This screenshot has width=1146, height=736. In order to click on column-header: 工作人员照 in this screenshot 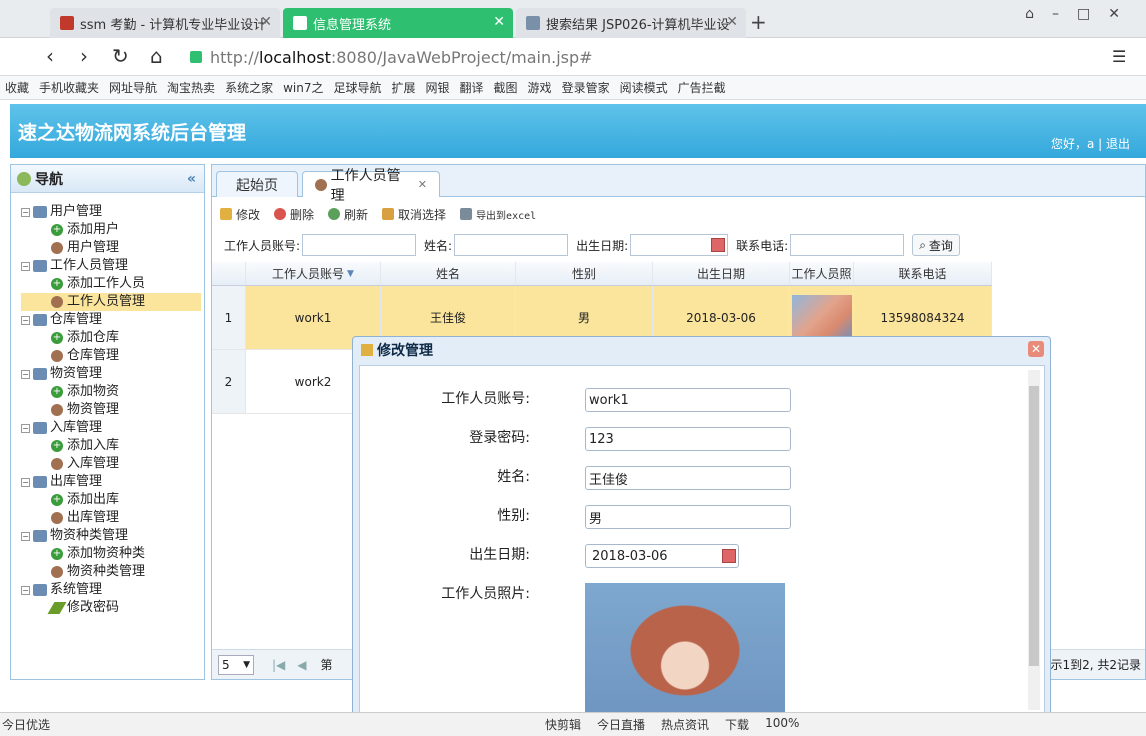, I will do `click(822, 273)`.